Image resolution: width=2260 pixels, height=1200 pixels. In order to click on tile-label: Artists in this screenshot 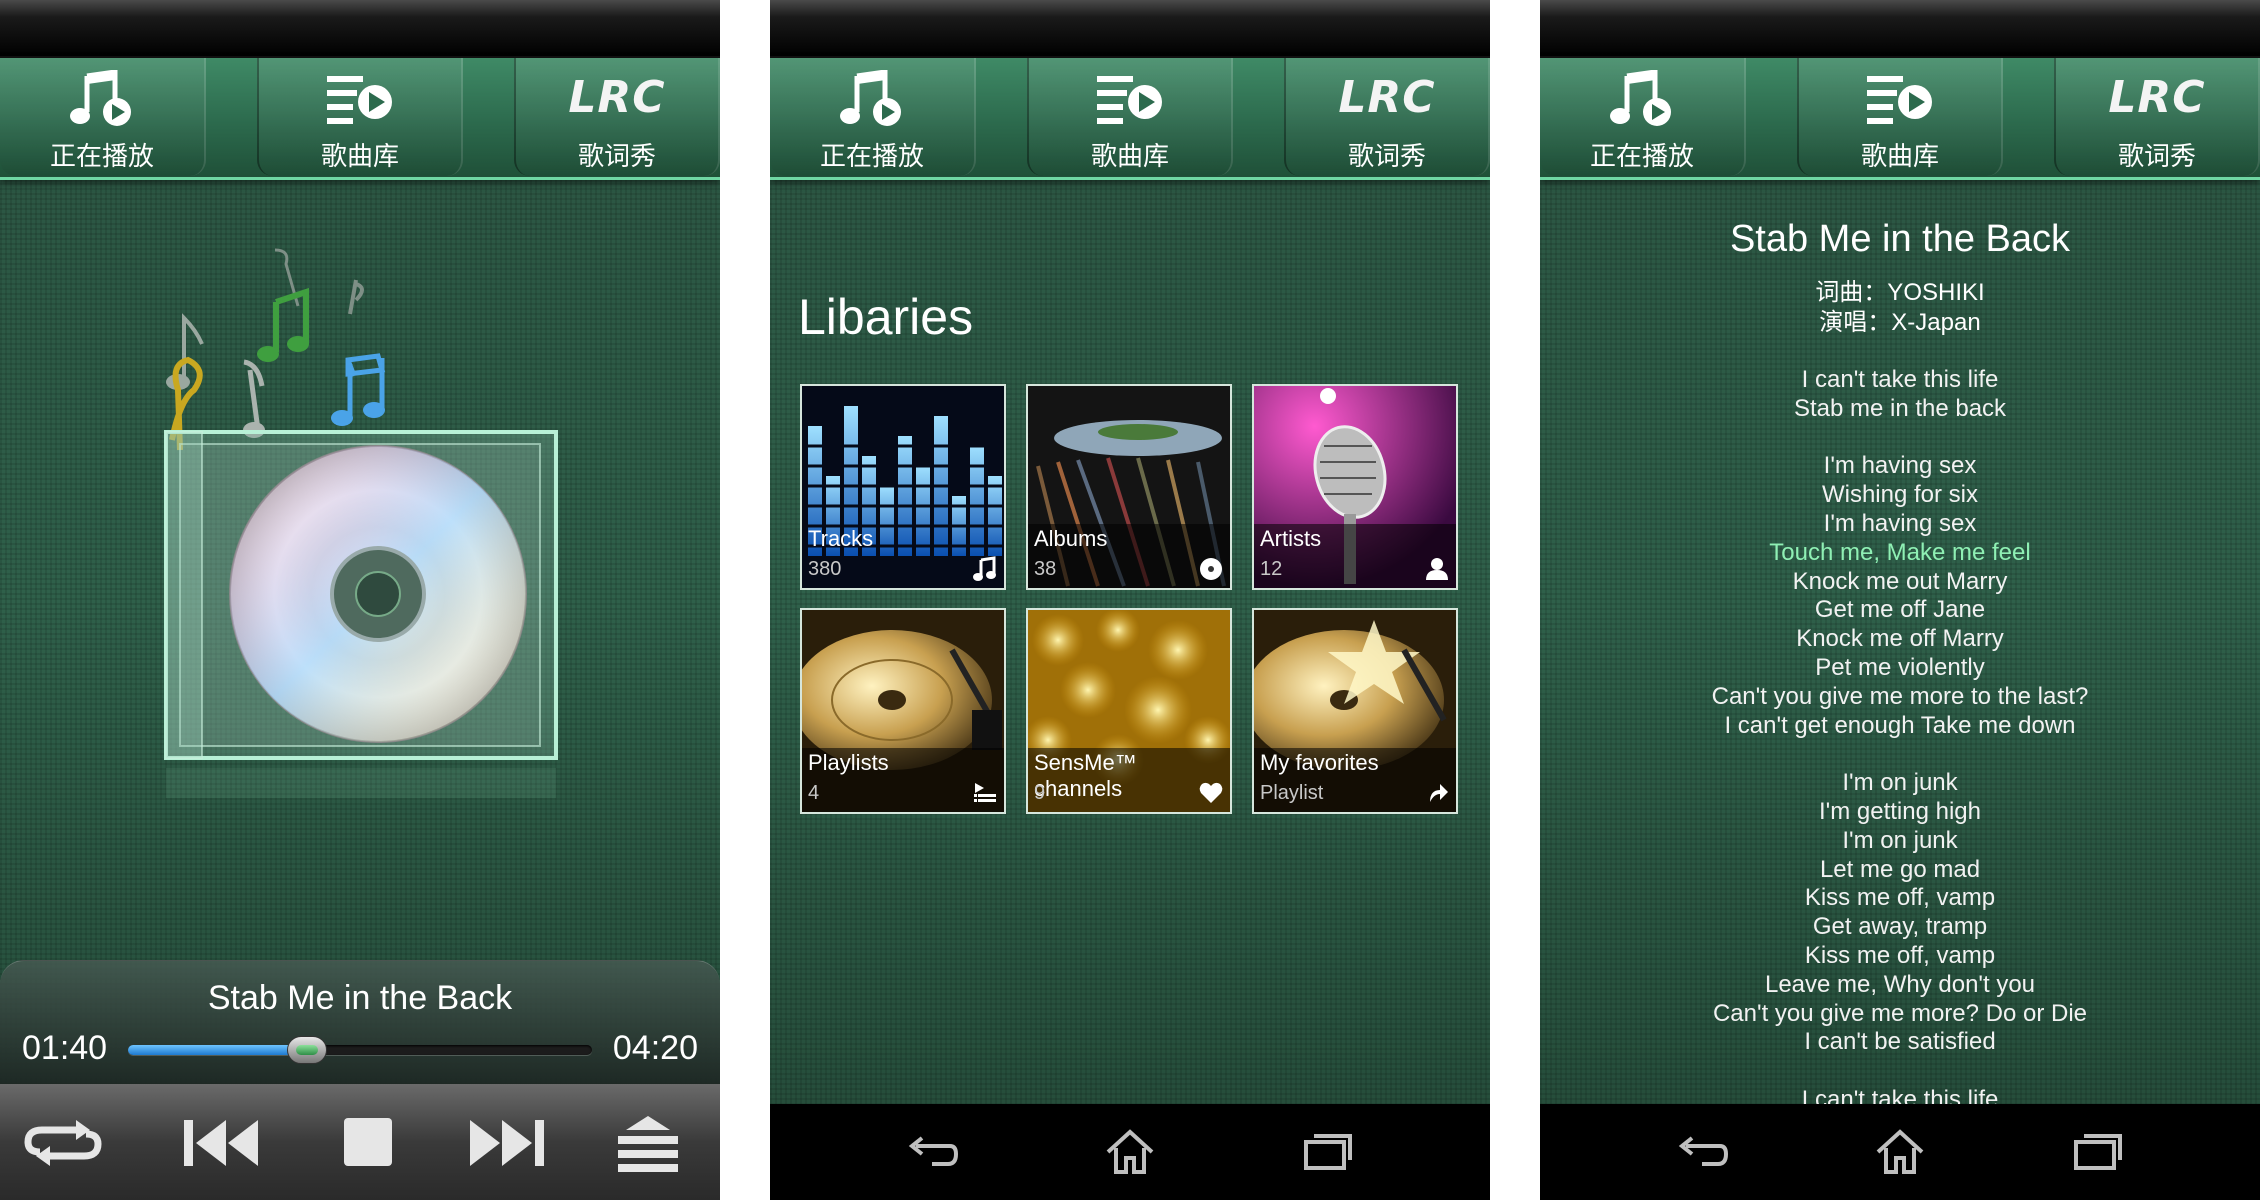, I will do `click(1291, 538)`.